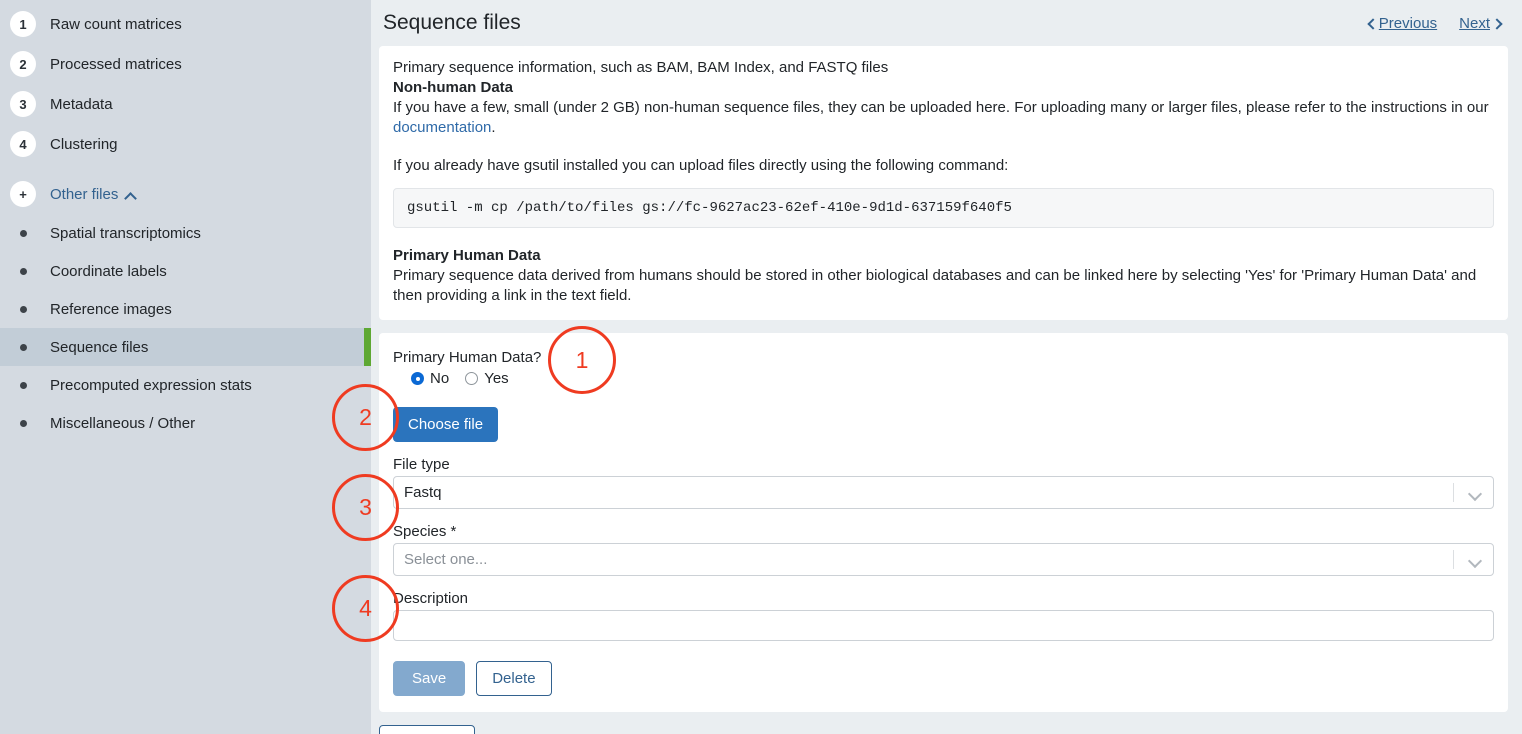  I want to click on step-badge: 4, so click(23, 144).